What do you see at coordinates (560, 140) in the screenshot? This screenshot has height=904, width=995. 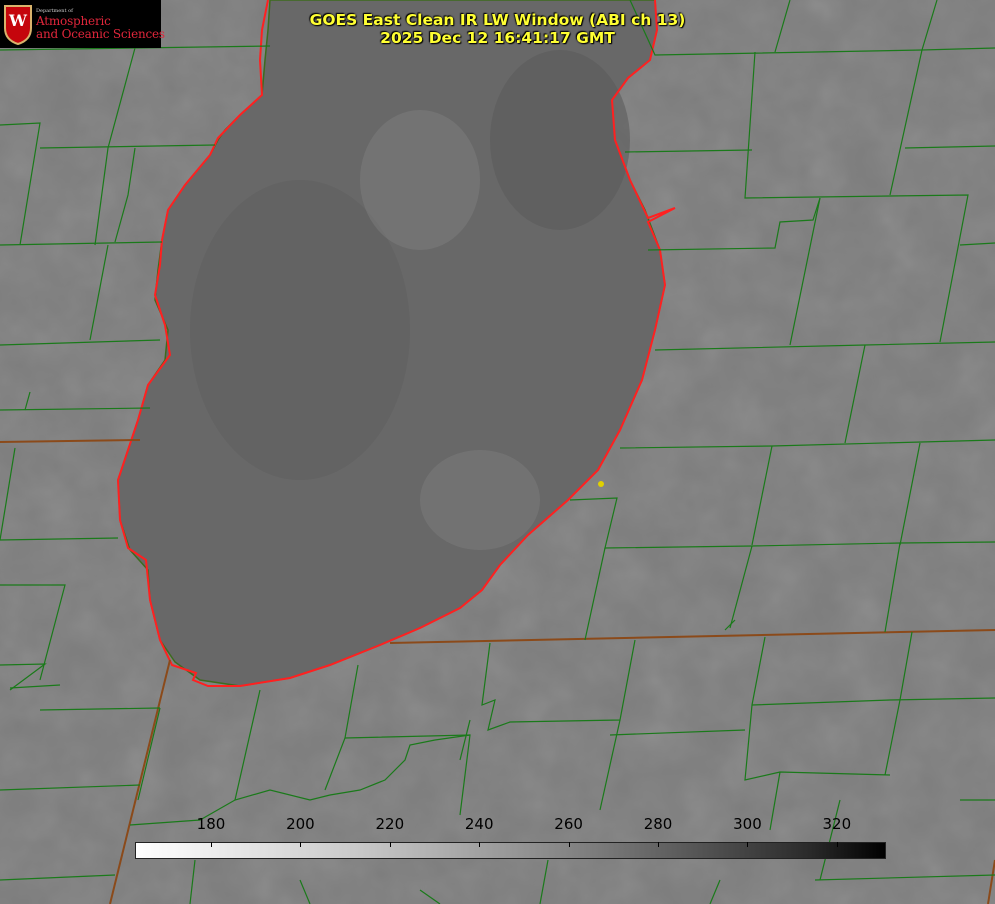 I see `lake-cloud-band` at bounding box center [560, 140].